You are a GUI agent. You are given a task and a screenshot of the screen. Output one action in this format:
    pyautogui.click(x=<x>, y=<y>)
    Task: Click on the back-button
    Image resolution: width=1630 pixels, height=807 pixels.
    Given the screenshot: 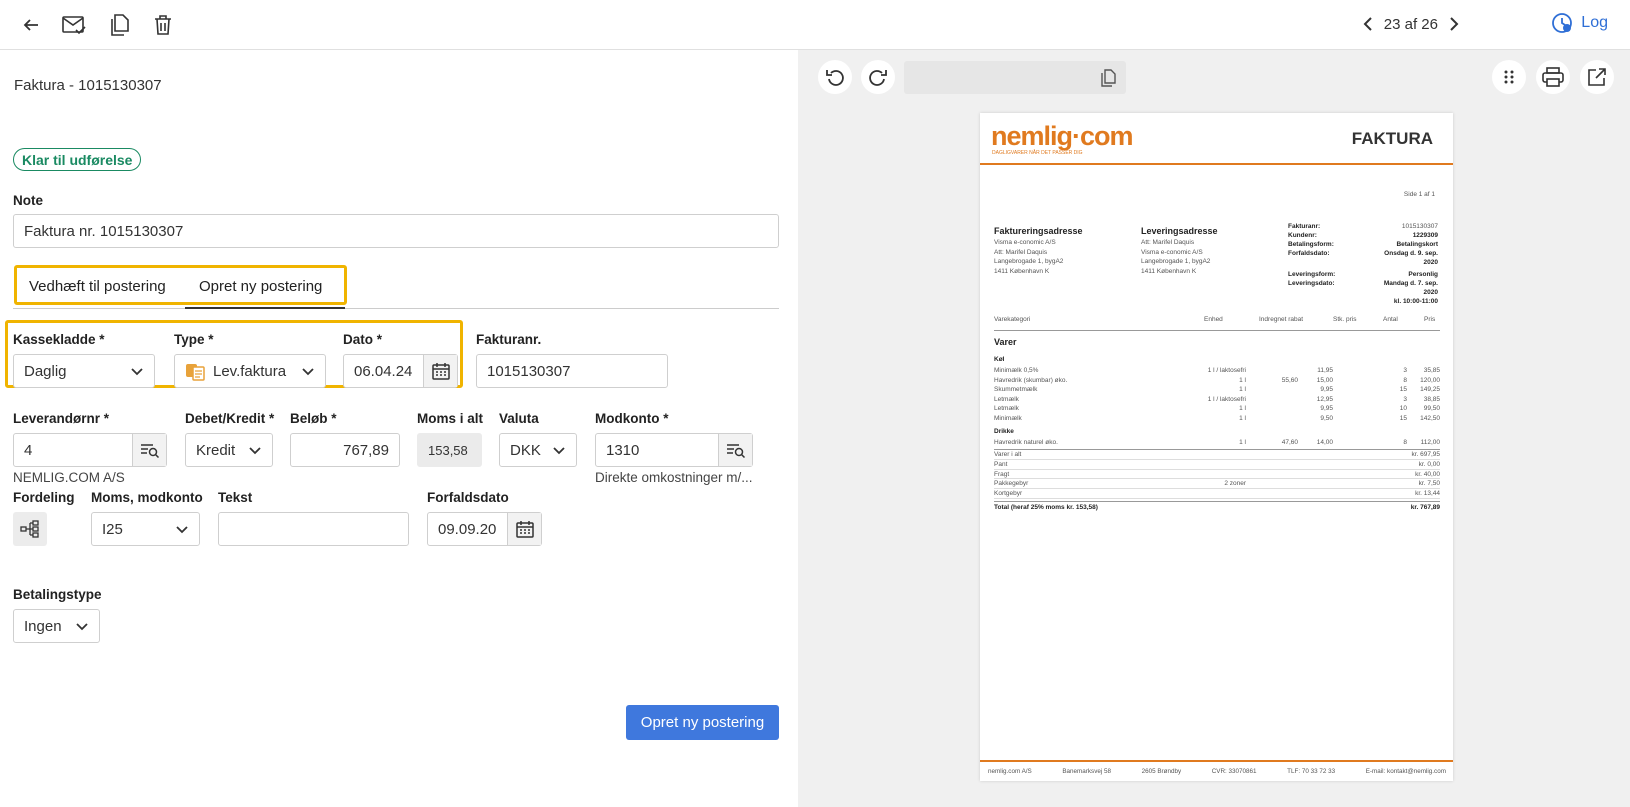 What is the action you would take?
    pyautogui.click(x=31, y=25)
    